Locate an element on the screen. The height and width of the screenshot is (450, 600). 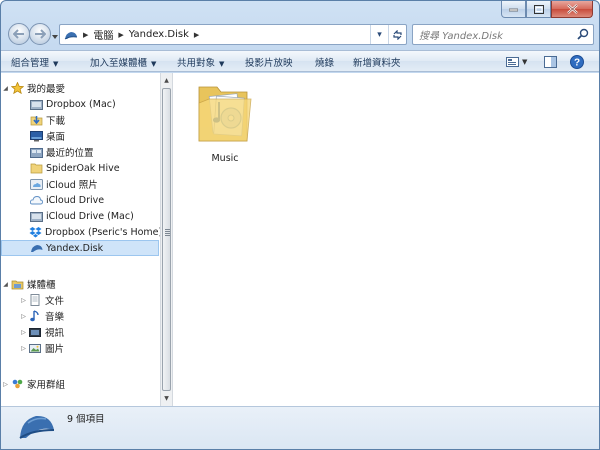
chevron-down-icon is located at coordinates (55, 37).